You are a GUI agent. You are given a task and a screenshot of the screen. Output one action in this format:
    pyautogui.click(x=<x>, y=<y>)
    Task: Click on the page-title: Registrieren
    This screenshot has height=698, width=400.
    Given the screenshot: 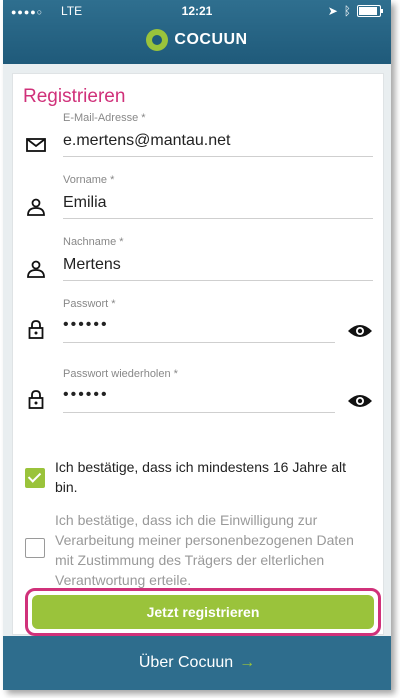 What is the action you would take?
    pyautogui.click(x=74, y=96)
    